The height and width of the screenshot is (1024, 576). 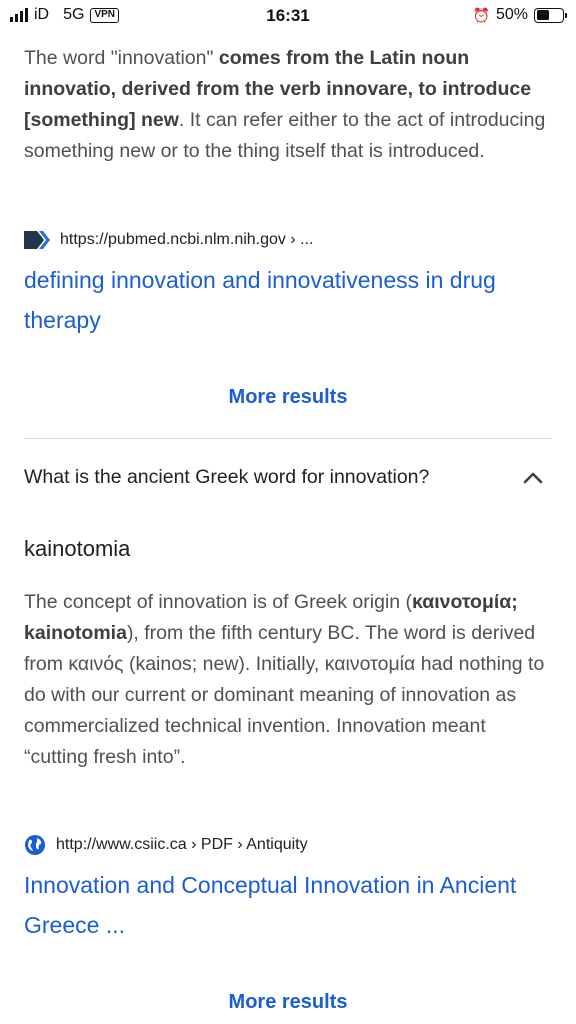 I want to click on source-url: http://www.csiic.ca › PDF › Antiquity, so click(x=182, y=844).